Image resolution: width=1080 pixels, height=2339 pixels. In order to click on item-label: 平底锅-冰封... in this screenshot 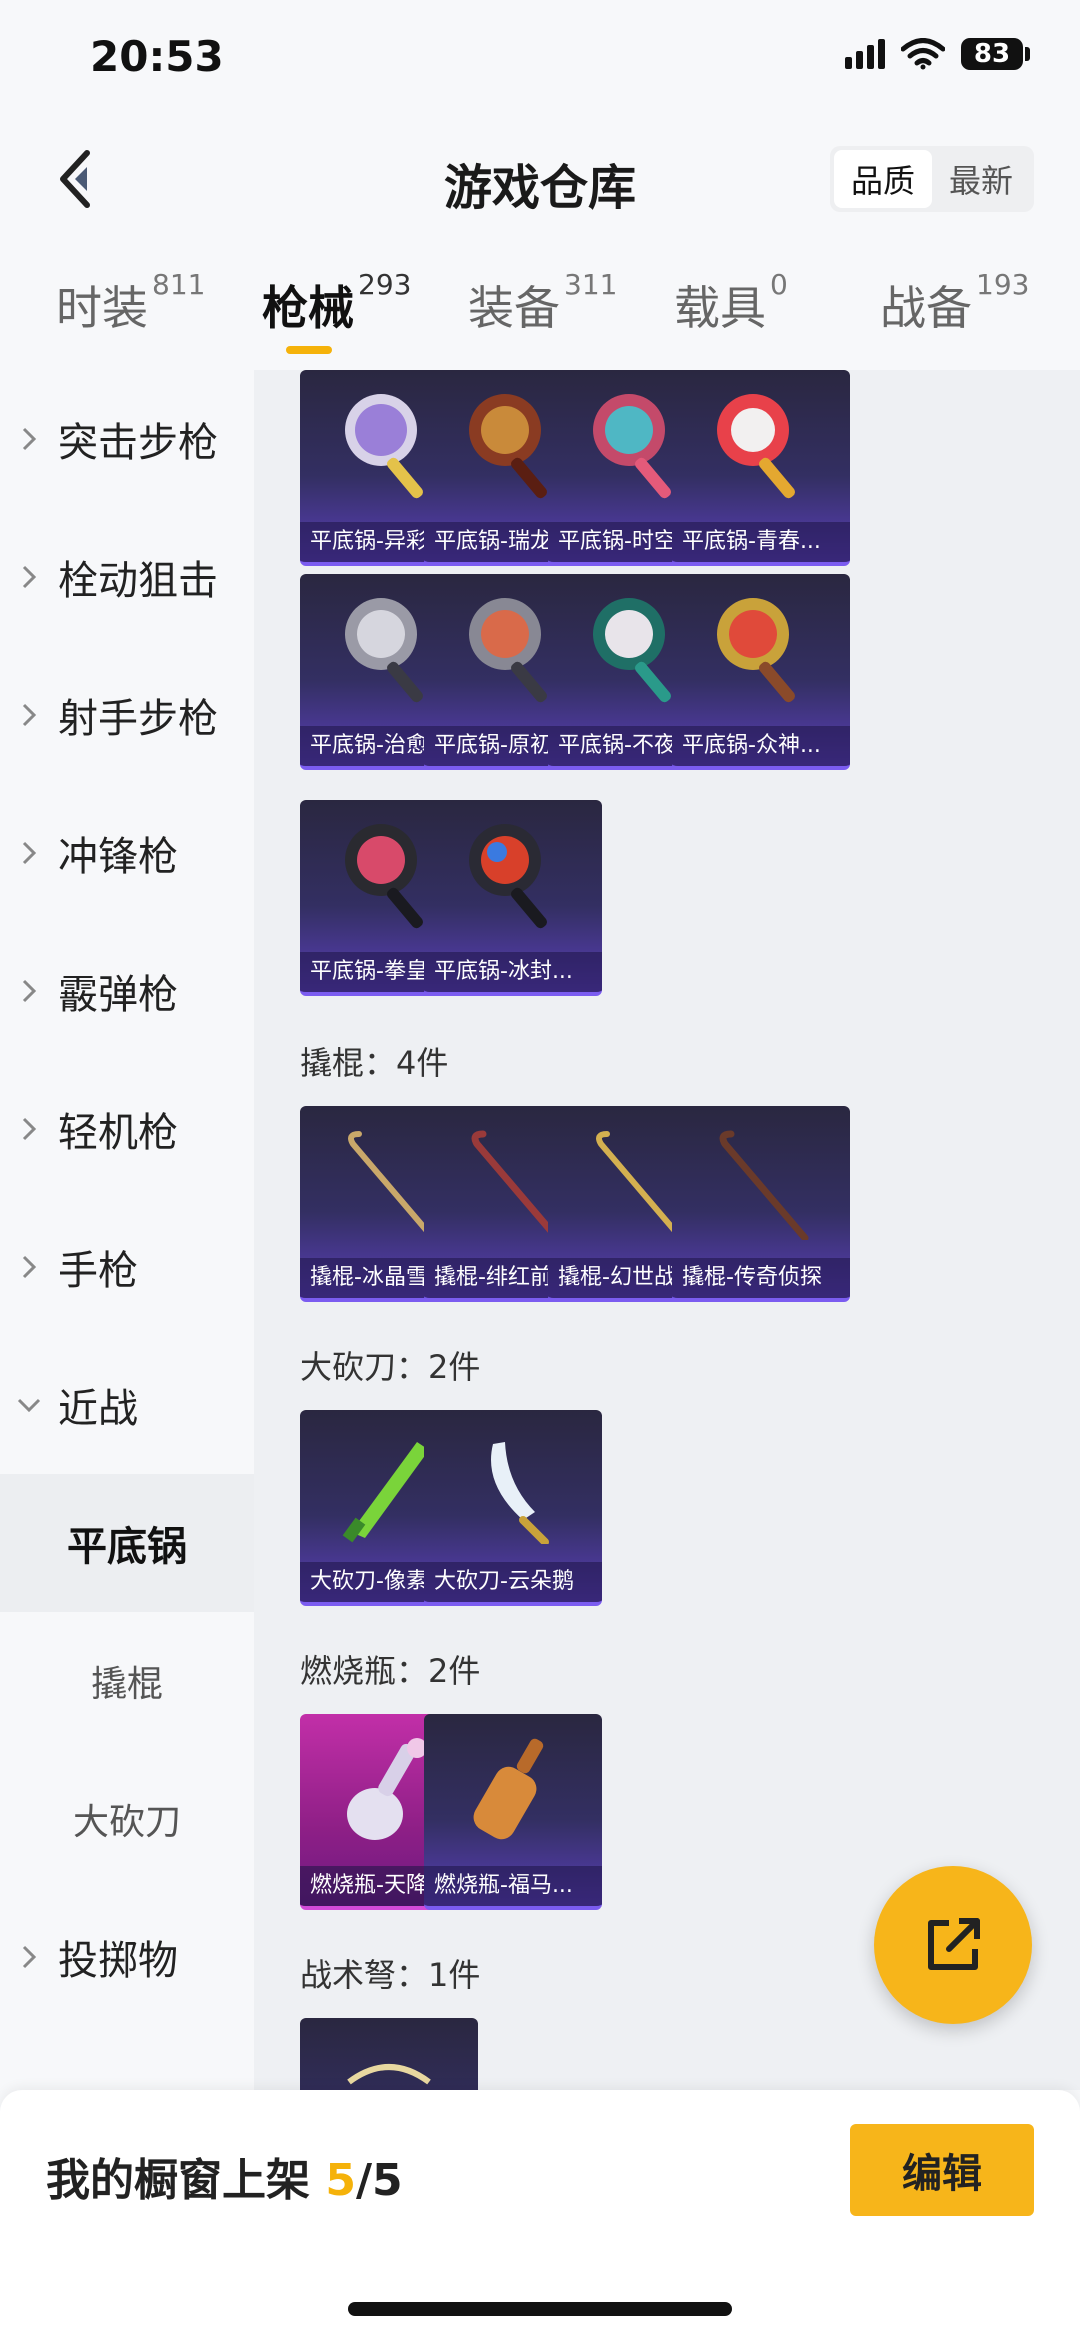, I will do `click(513, 972)`.